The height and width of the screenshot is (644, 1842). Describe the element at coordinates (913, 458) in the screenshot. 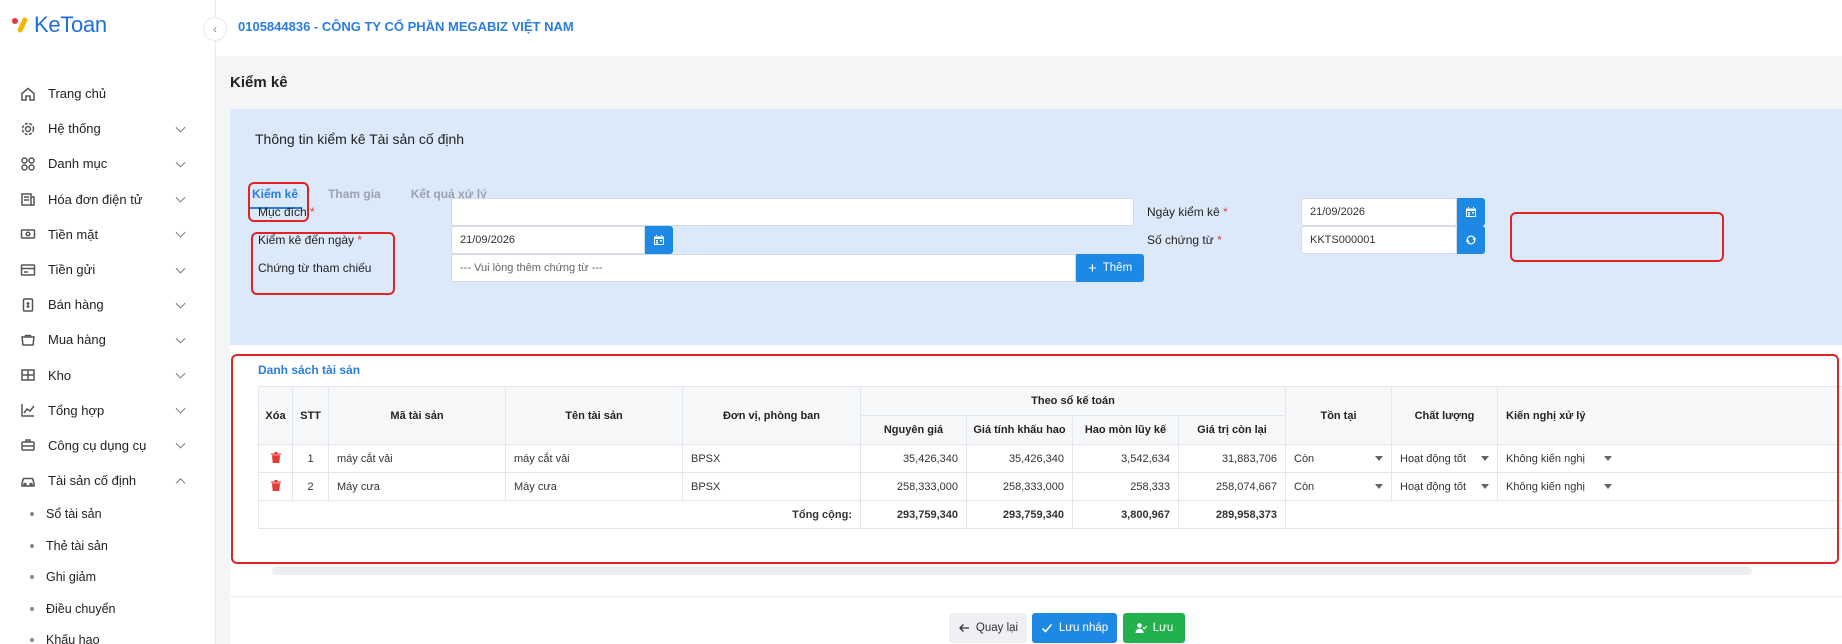

I see `original-cost-cell: 35,426,340` at that location.